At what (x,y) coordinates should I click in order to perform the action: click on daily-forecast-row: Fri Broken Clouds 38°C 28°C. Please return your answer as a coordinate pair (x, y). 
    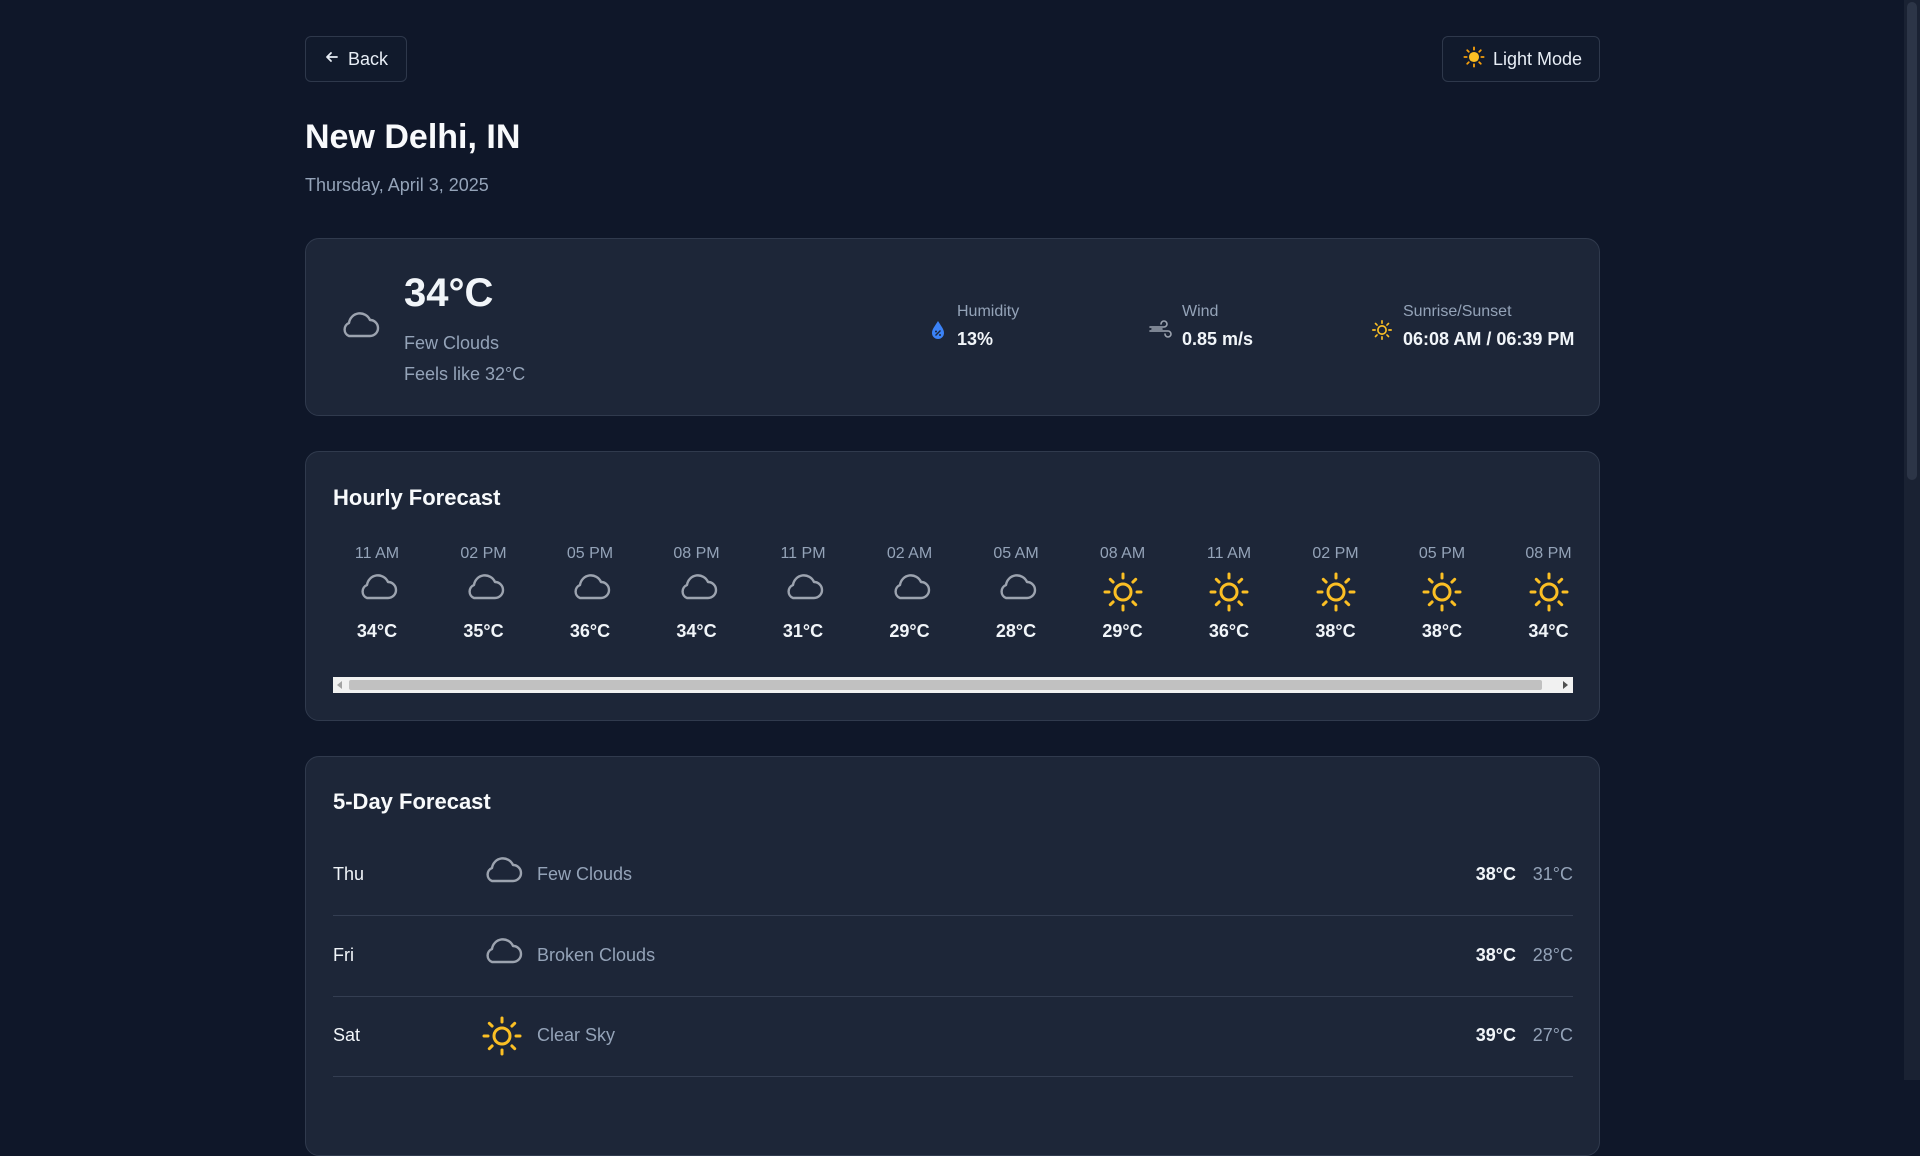
    Looking at the image, I should click on (953, 957).